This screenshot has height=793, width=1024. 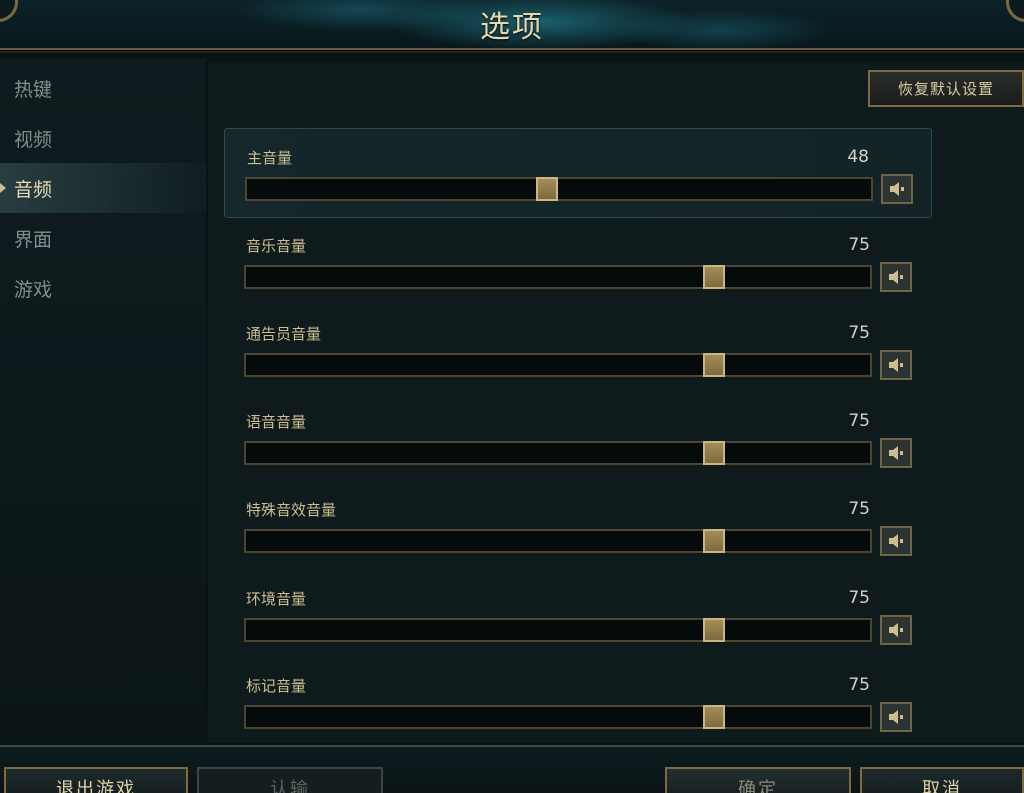 What do you see at coordinates (3, 188) in the screenshot?
I see `active-arrow-icon` at bounding box center [3, 188].